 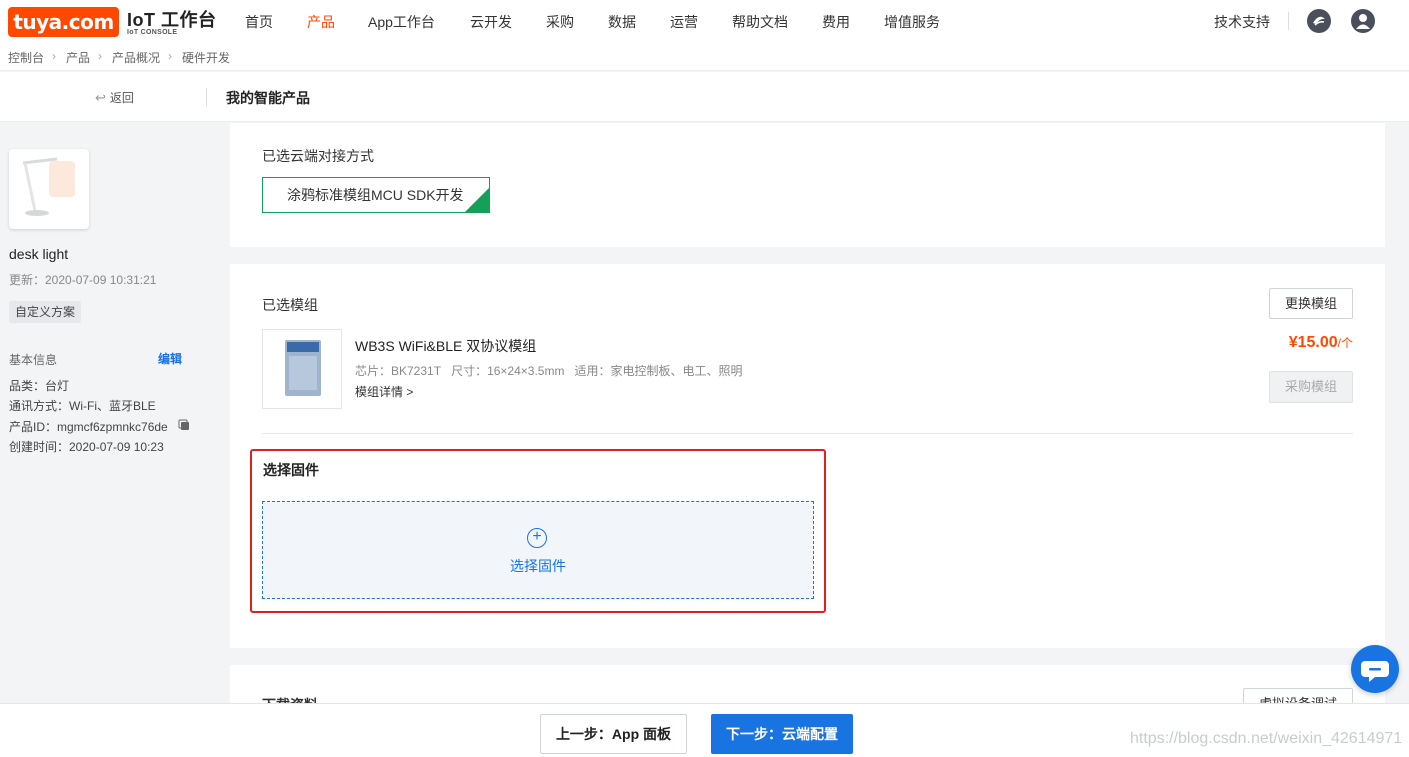 I want to click on add-circle-icon: +, so click(x=537, y=538).